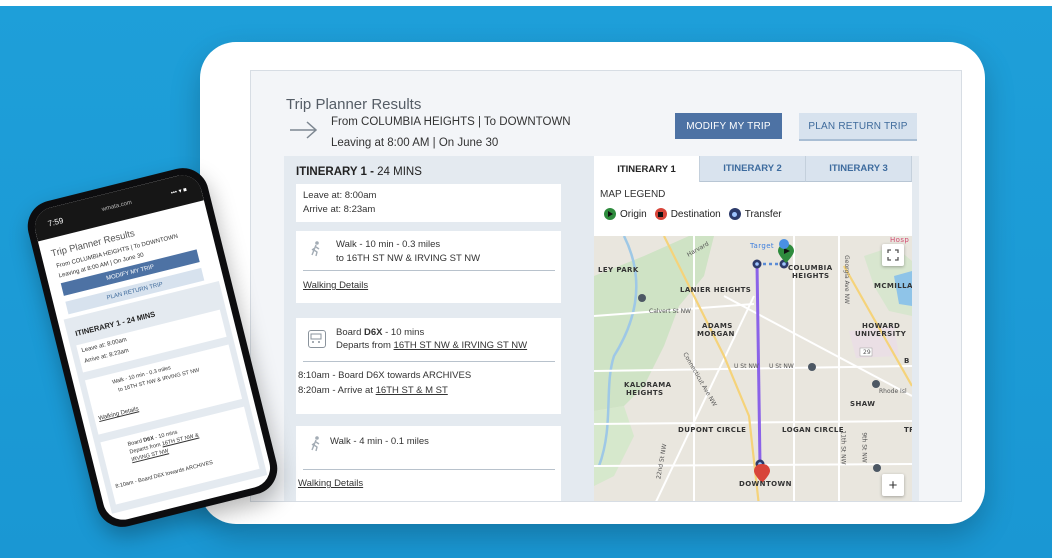 This screenshot has width=1052, height=558. What do you see at coordinates (415, 143) in the screenshot?
I see `trip-time: Leaving at 8:00 AM | On June 30` at bounding box center [415, 143].